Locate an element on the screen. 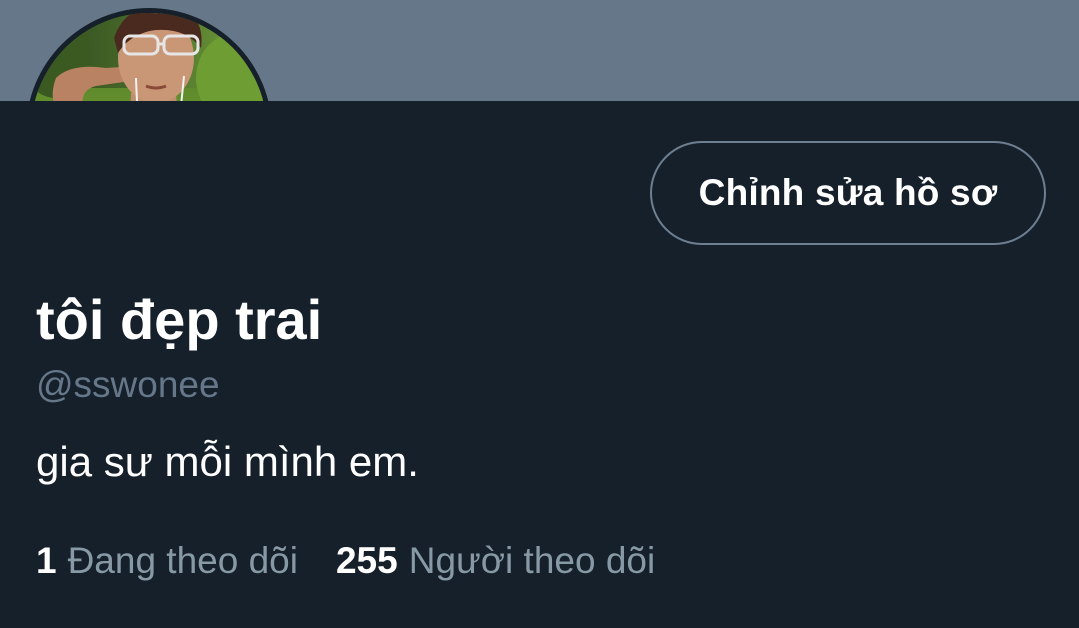 This screenshot has width=1079, height=628. profile-bio: gia sư mỗi mình em. is located at coordinates (227, 461).